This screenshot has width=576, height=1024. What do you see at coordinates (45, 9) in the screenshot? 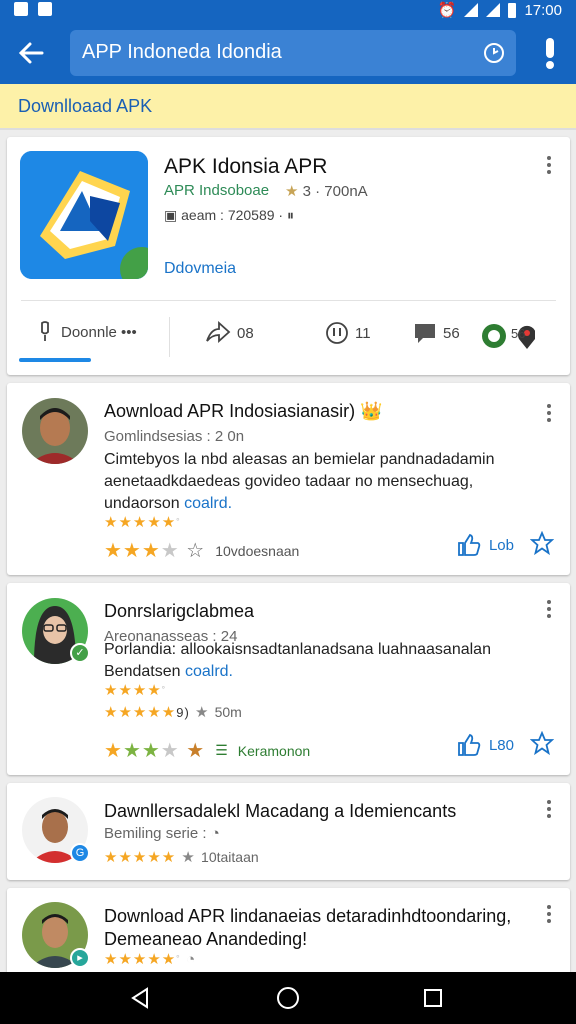
I see `mail-icon` at bounding box center [45, 9].